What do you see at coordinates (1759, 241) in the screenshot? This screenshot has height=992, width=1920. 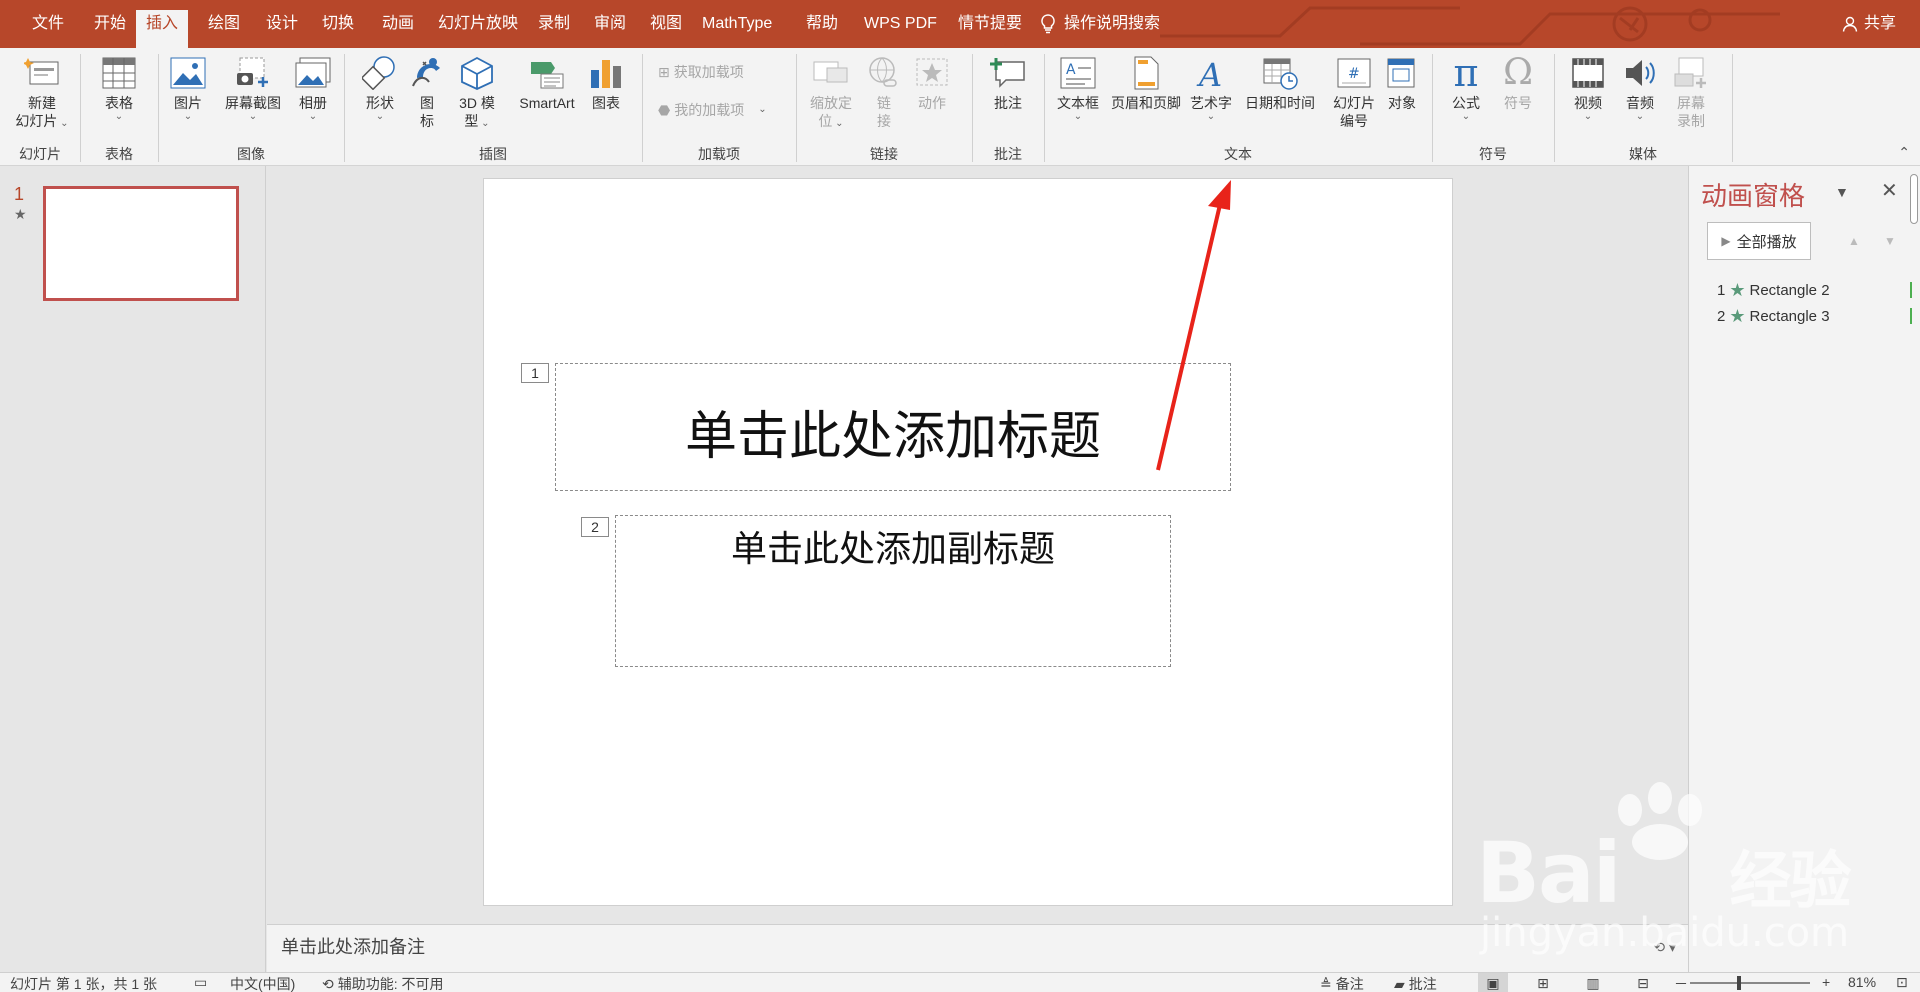 I see `play-all-button: ▶ 全部播放` at bounding box center [1759, 241].